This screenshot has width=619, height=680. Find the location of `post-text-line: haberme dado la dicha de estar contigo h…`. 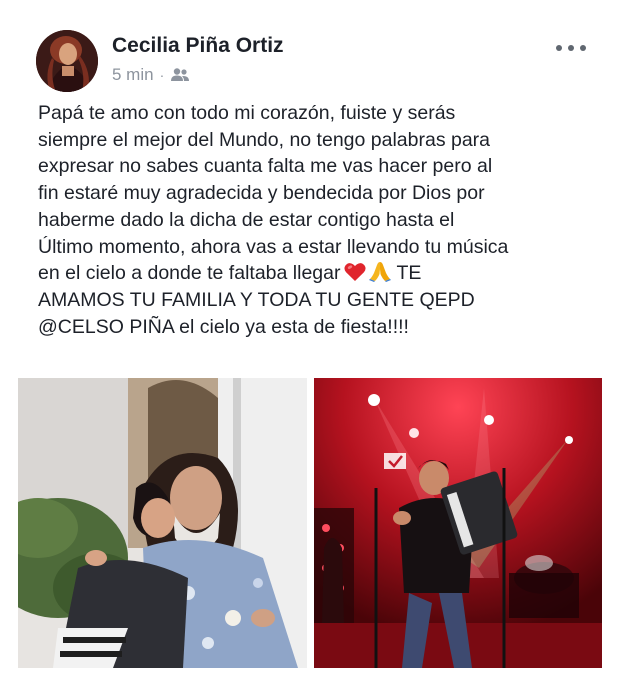

post-text-line: haberme dado la dicha de estar contigo h… is located at coordinates (246, 219).